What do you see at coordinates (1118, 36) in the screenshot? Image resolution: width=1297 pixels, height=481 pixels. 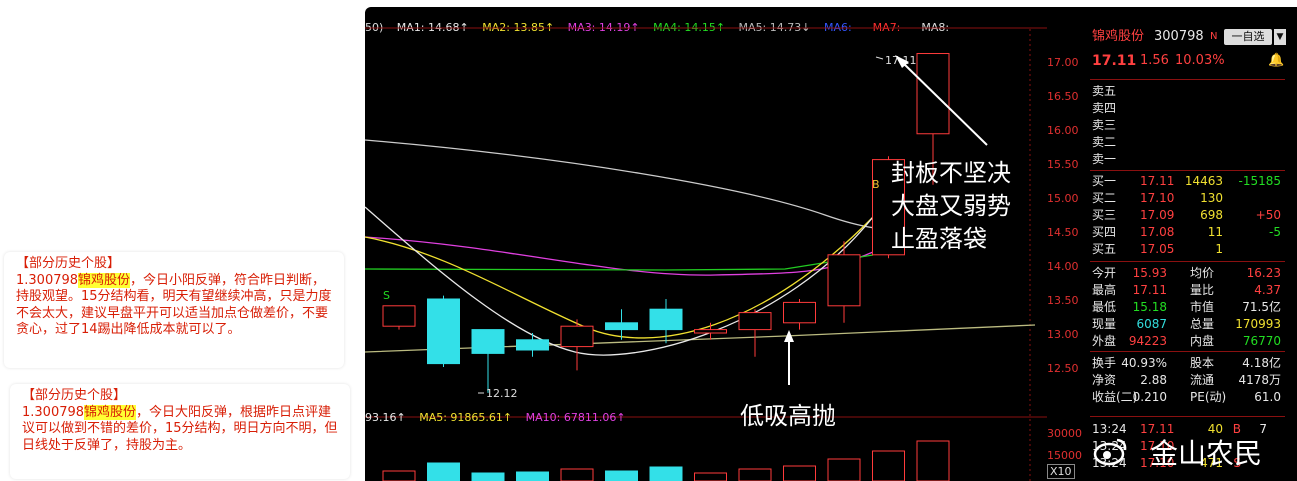 I see `stock-name: 锦鸡股份` at bounding box center [1118, 36].